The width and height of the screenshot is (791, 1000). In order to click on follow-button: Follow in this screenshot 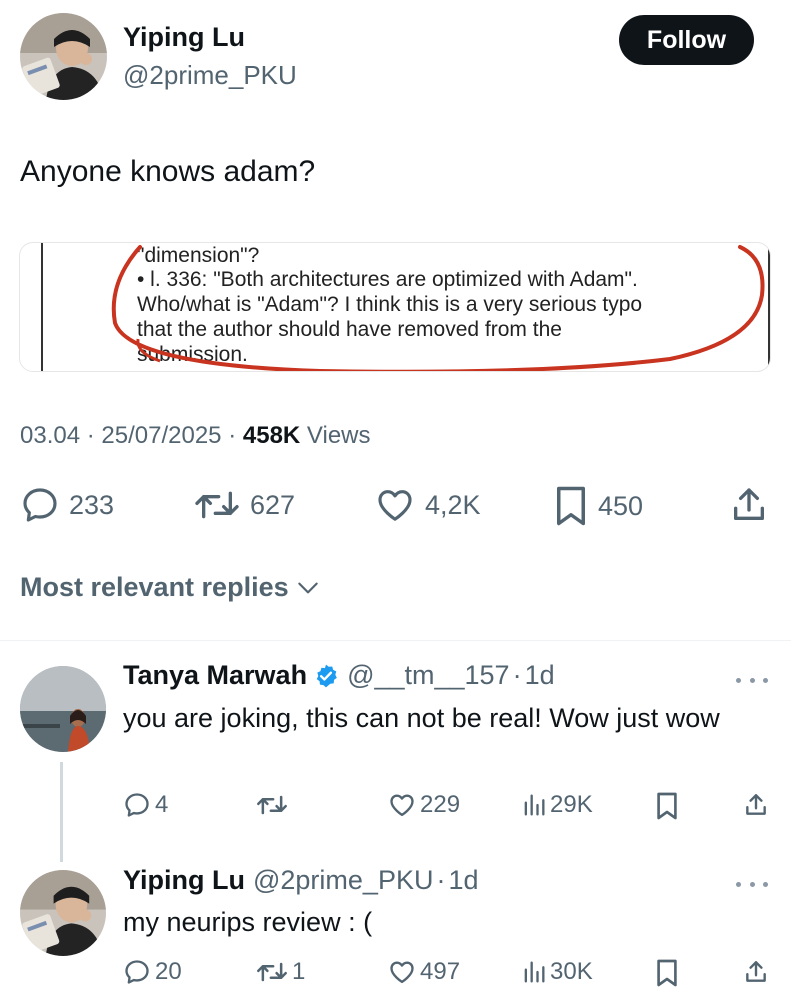, I will do `click(686, 40)`.